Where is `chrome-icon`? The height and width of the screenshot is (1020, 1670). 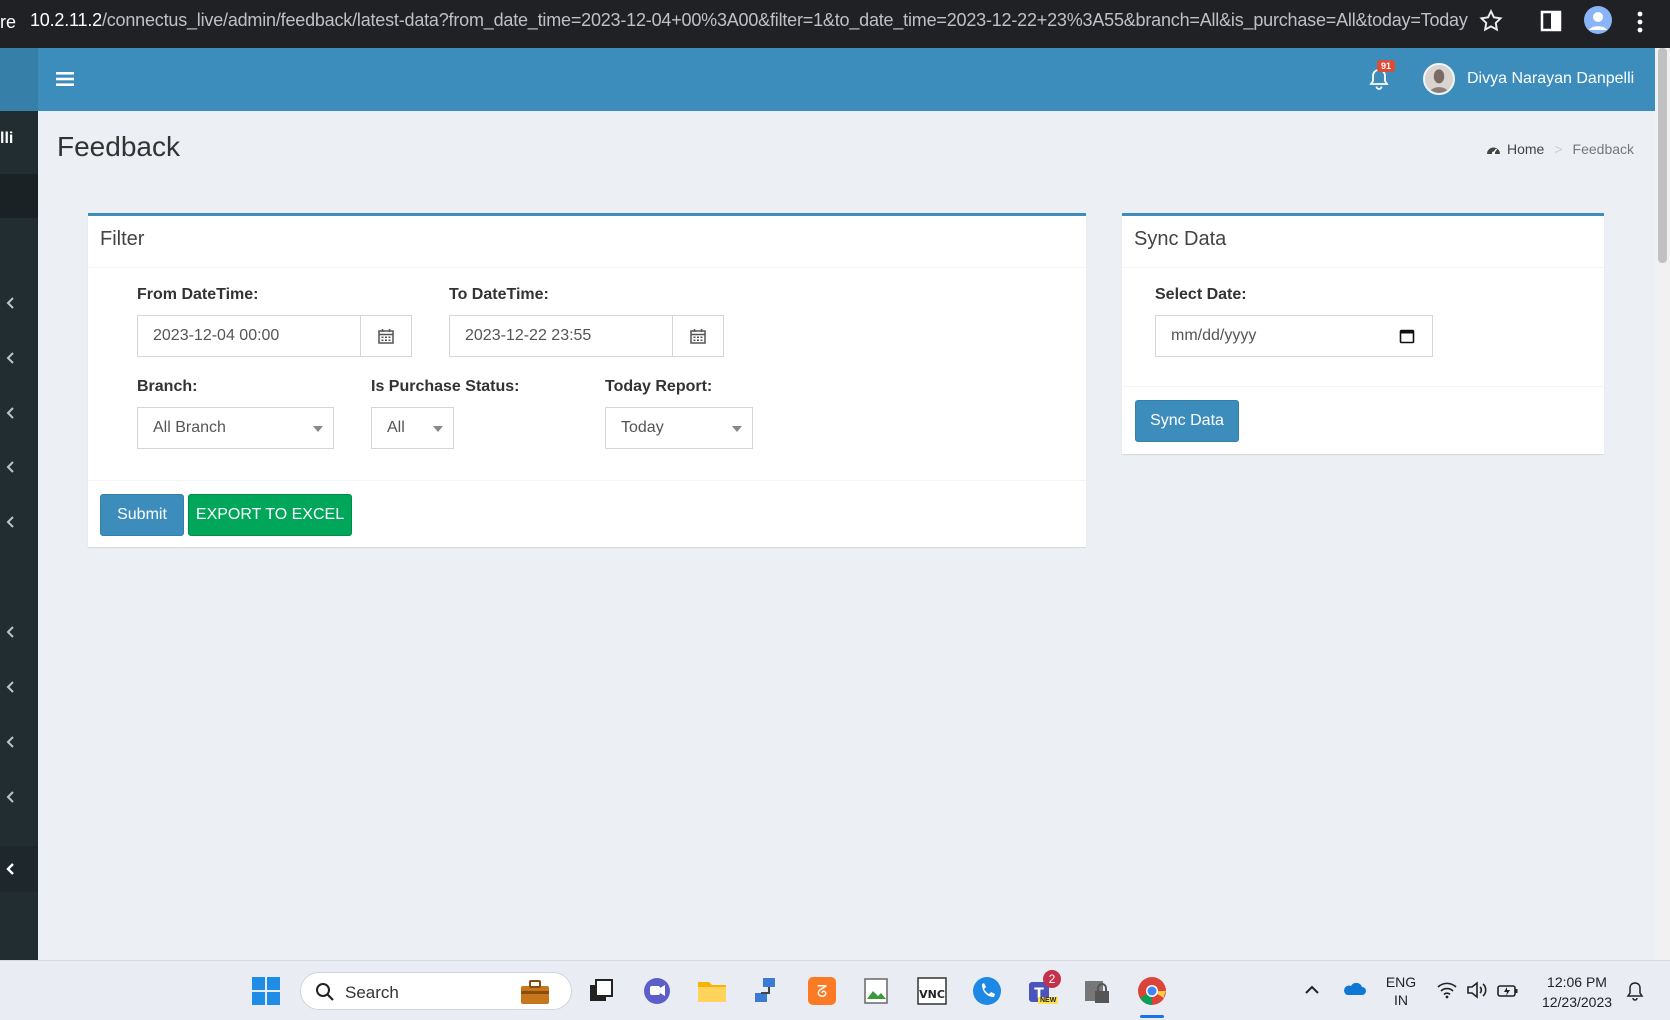 chrome-icon is located at coordinates (1152, 991).